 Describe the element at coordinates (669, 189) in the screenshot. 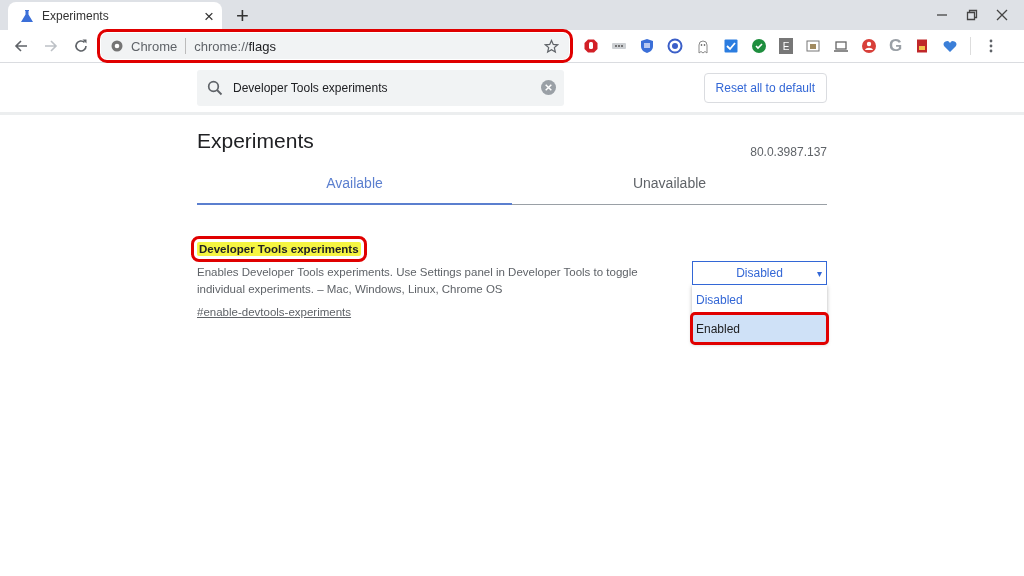

I see `tab: Unavailable` at that location.